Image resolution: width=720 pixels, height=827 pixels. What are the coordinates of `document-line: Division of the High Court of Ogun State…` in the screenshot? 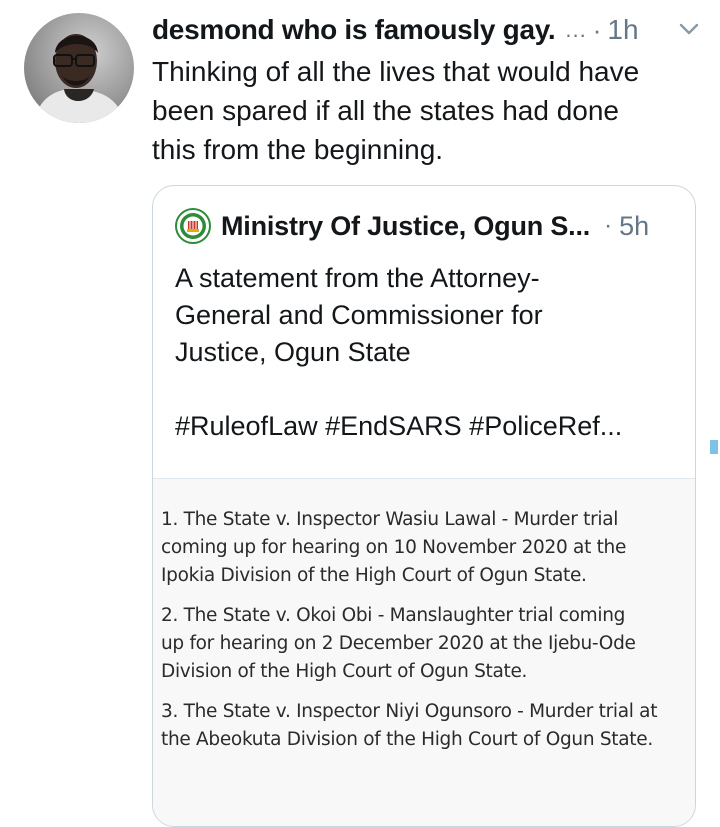 It's located at (344, 671).